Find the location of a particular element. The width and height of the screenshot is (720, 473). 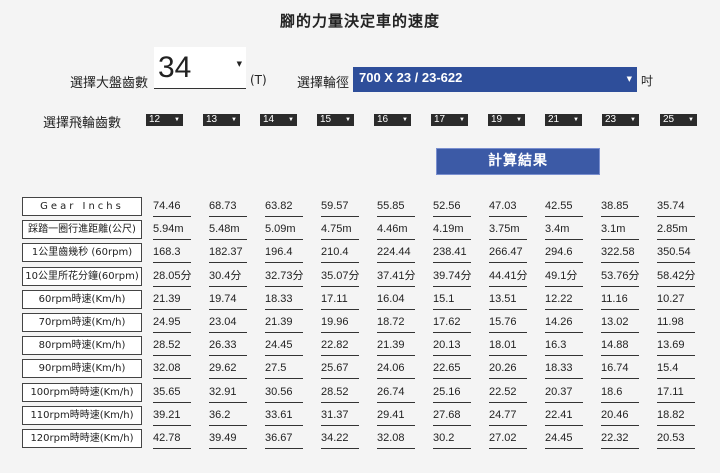

table-cell: 28.52 is located at coordinates (172, 347).